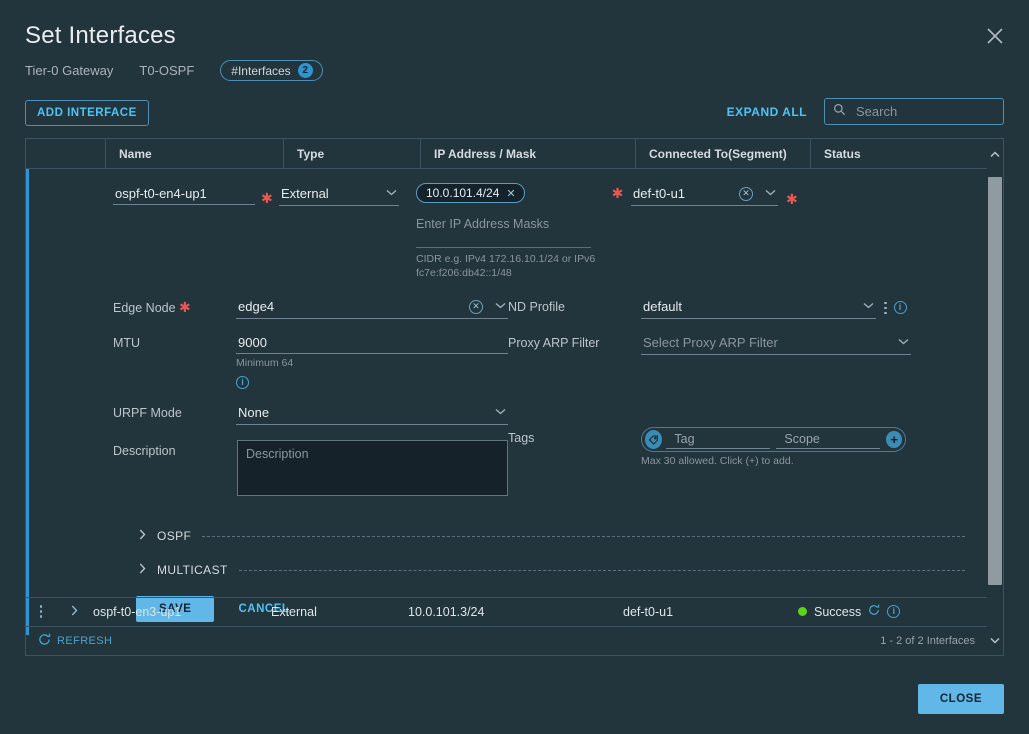 The width and height of the screenshot is (1029, 734). I want to click on interfaces-chip-label: #Interfaces, so click(261, 70).